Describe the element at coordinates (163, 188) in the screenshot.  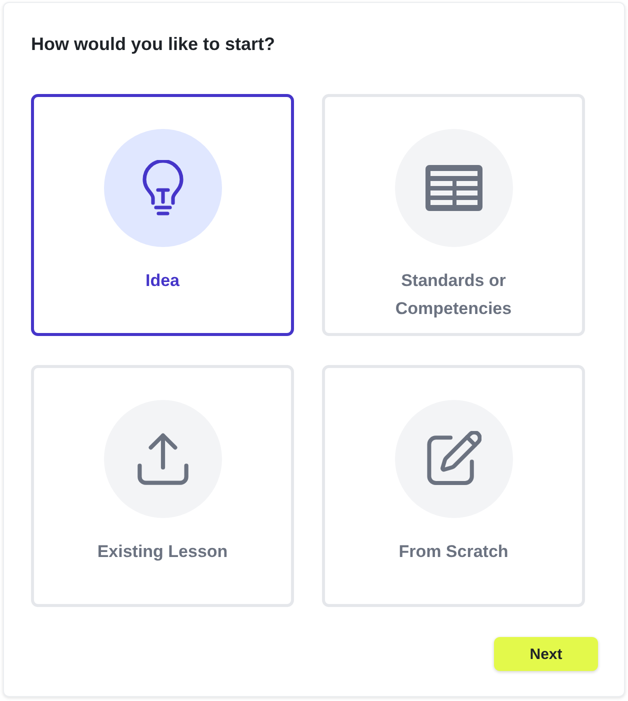
I see `lightbulb-icon` at that location.